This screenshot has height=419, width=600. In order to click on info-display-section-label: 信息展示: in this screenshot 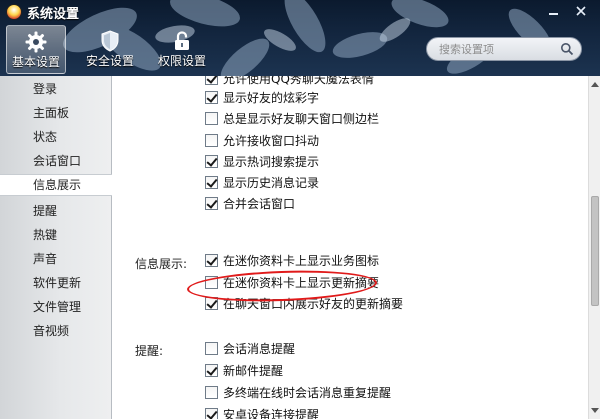, I will do `click(161, 264)`.